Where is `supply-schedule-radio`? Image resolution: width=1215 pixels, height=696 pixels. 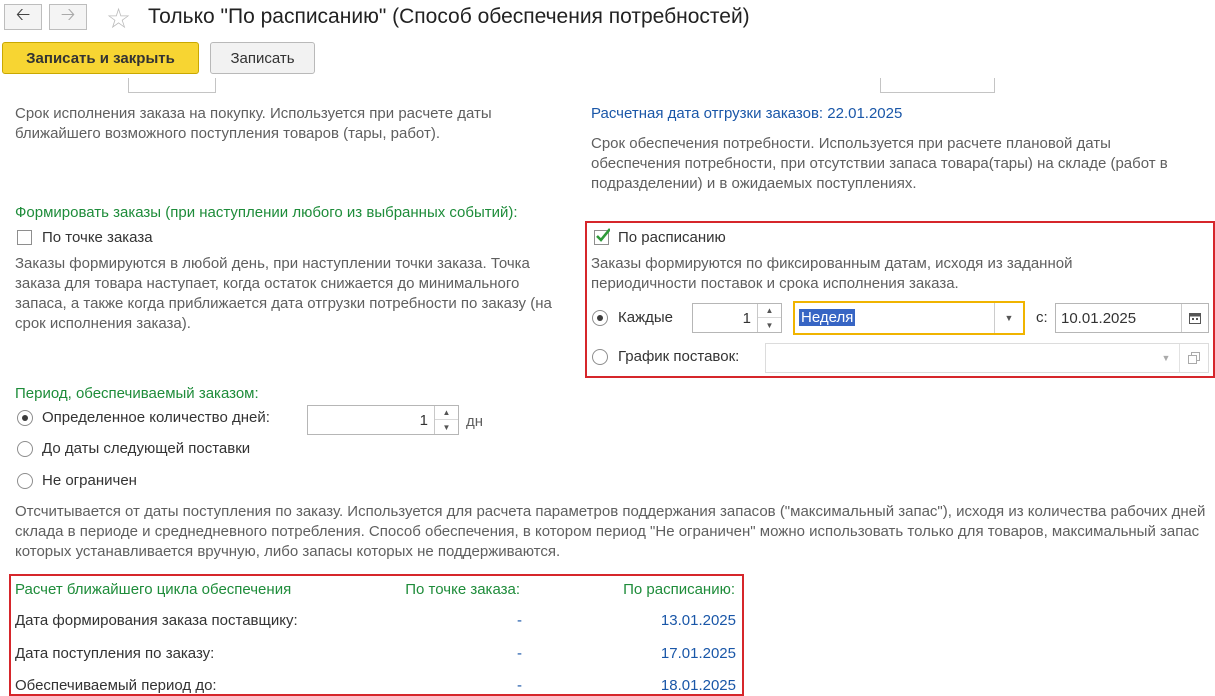 supply-schedule-radio is located at coordinates (600, 357).